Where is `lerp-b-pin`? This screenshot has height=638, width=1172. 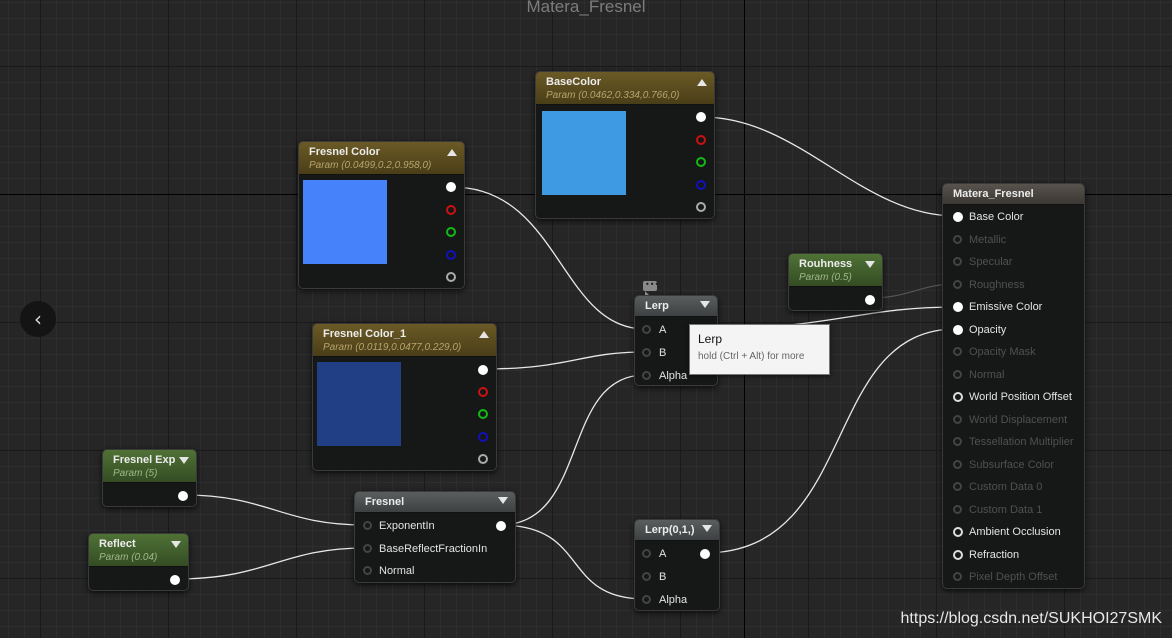
lerp-b-pin is located at coordinates (646, 352).